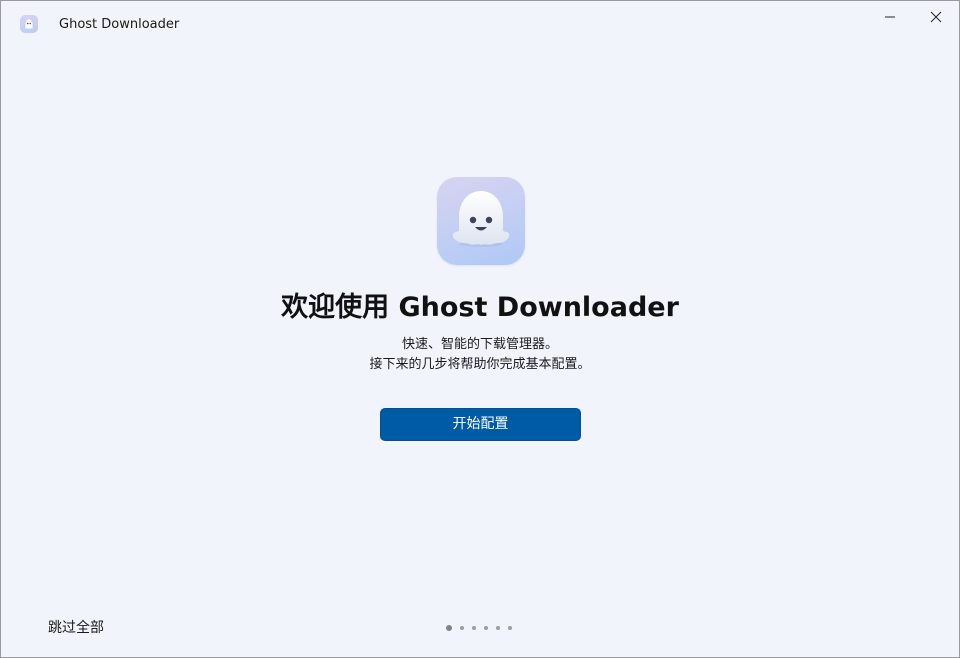 The width and height of the screenshot is (960, 658). I want to click on close-icon, so click(936, 17).